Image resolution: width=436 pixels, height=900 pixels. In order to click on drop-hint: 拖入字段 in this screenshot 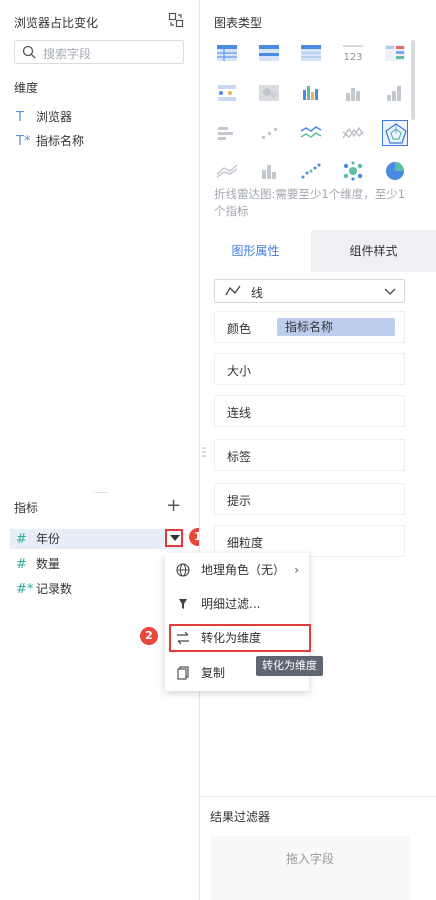, I will do `click(309, 859)`.